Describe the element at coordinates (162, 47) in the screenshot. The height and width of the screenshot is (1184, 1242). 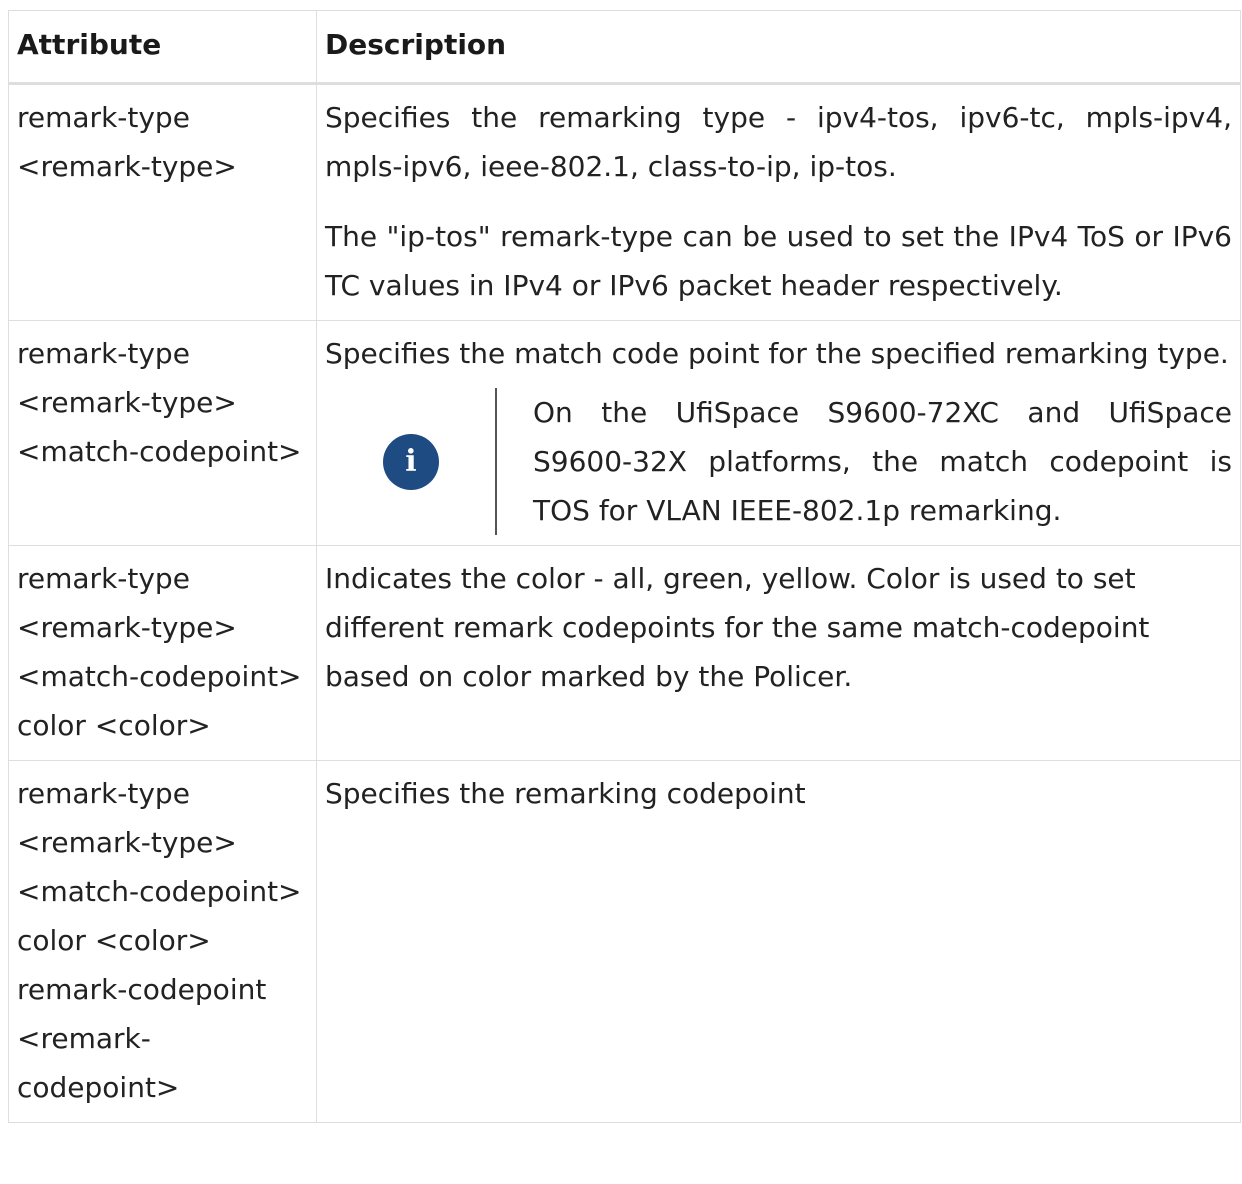
I see `header-attribute: Attribute` at that location.